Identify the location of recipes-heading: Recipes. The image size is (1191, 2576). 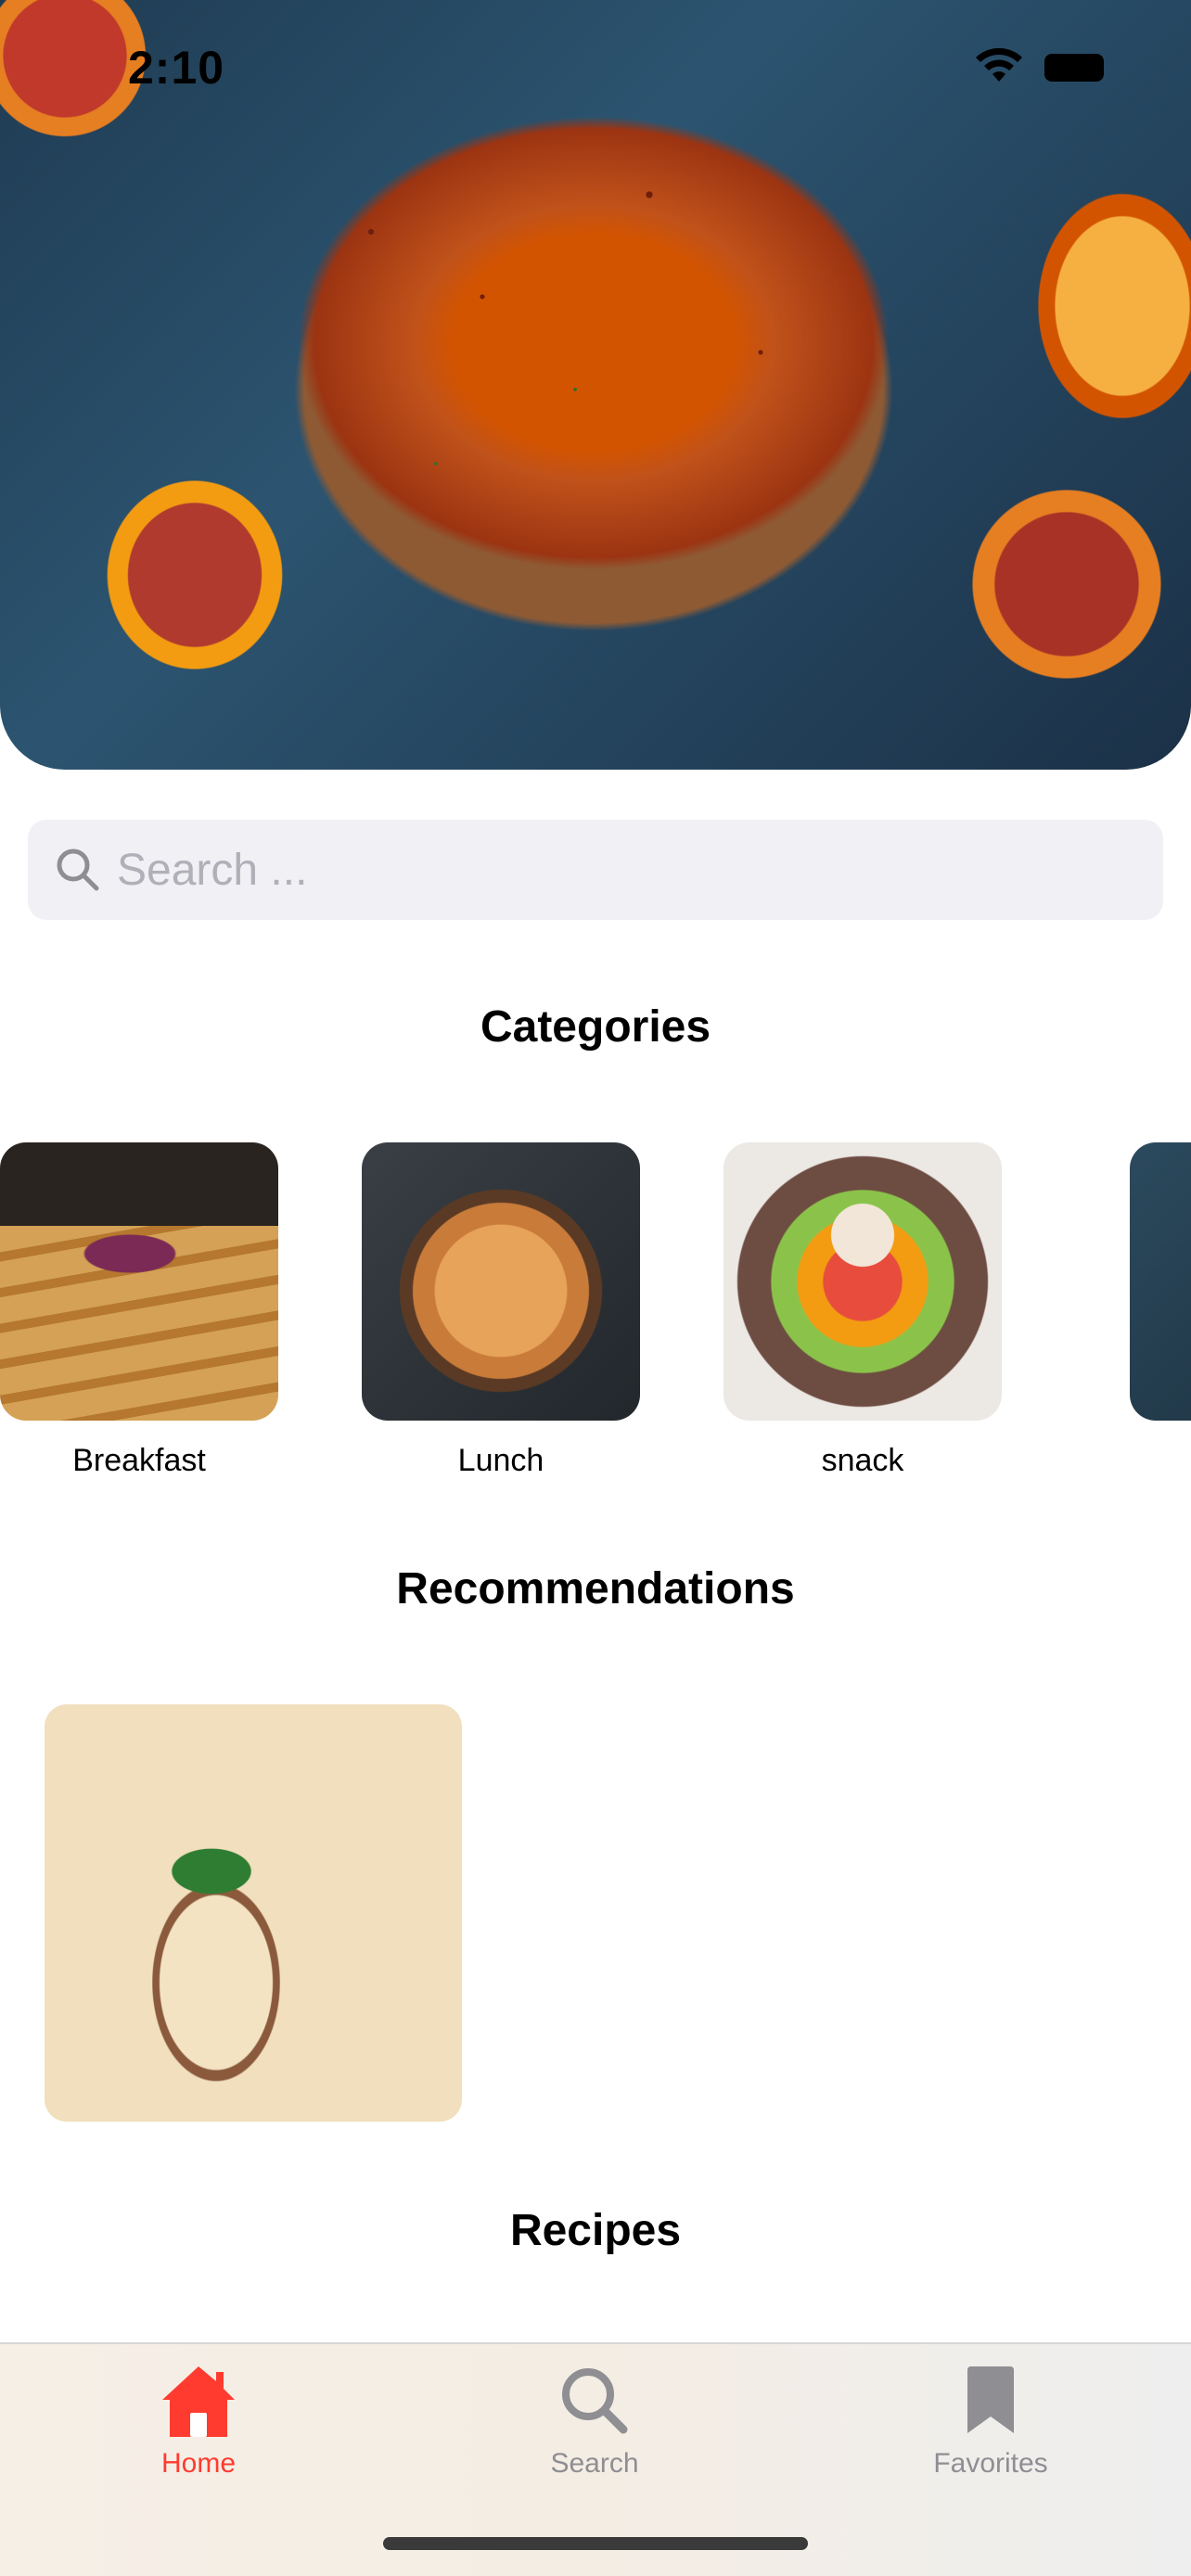
(595, 2231).